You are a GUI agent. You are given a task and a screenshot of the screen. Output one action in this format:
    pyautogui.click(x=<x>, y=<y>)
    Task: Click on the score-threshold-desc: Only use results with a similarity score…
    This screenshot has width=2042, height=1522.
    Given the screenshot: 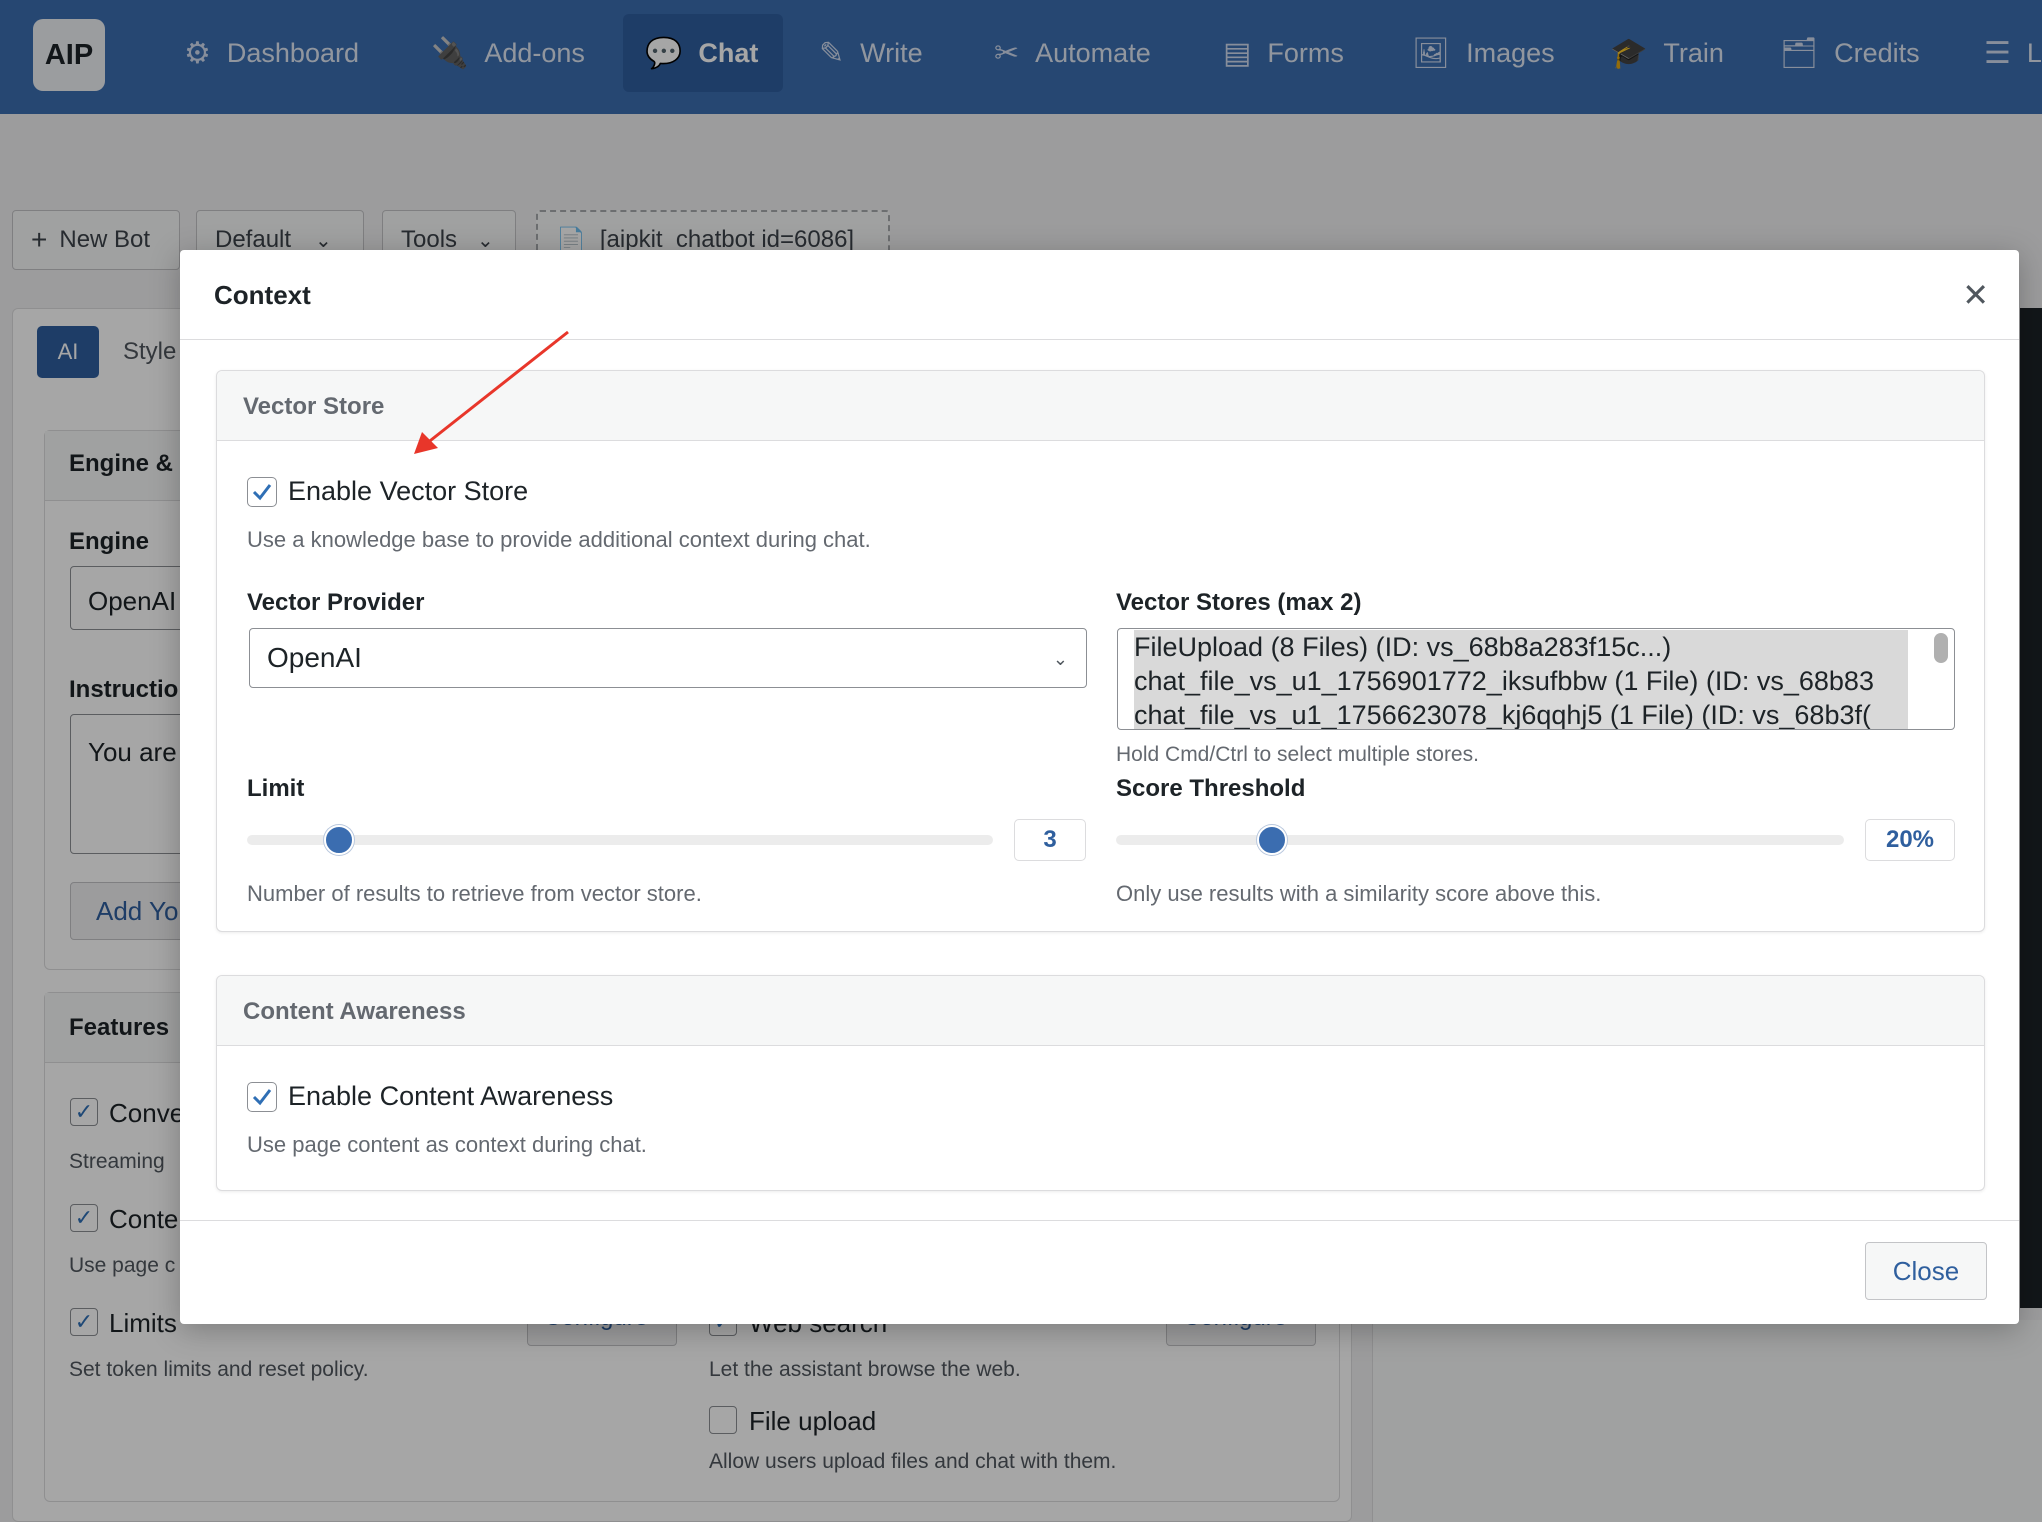 What is the action you would take?
    pyautogui.click(x=1359, y=893)
    